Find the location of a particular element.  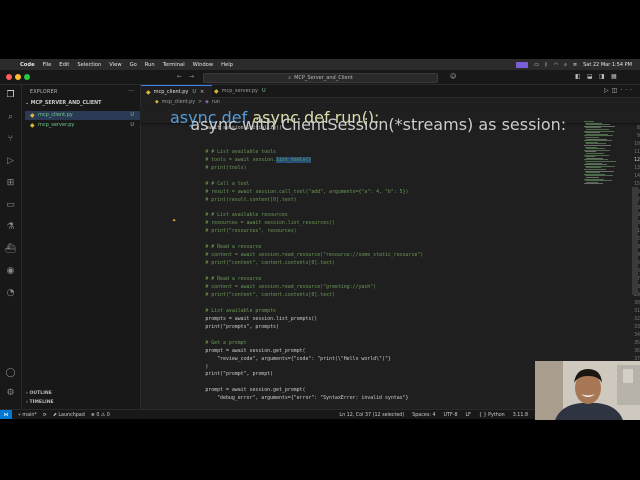

toggle-sidebar-icon: ◧ is located at coordinates (578, 76).